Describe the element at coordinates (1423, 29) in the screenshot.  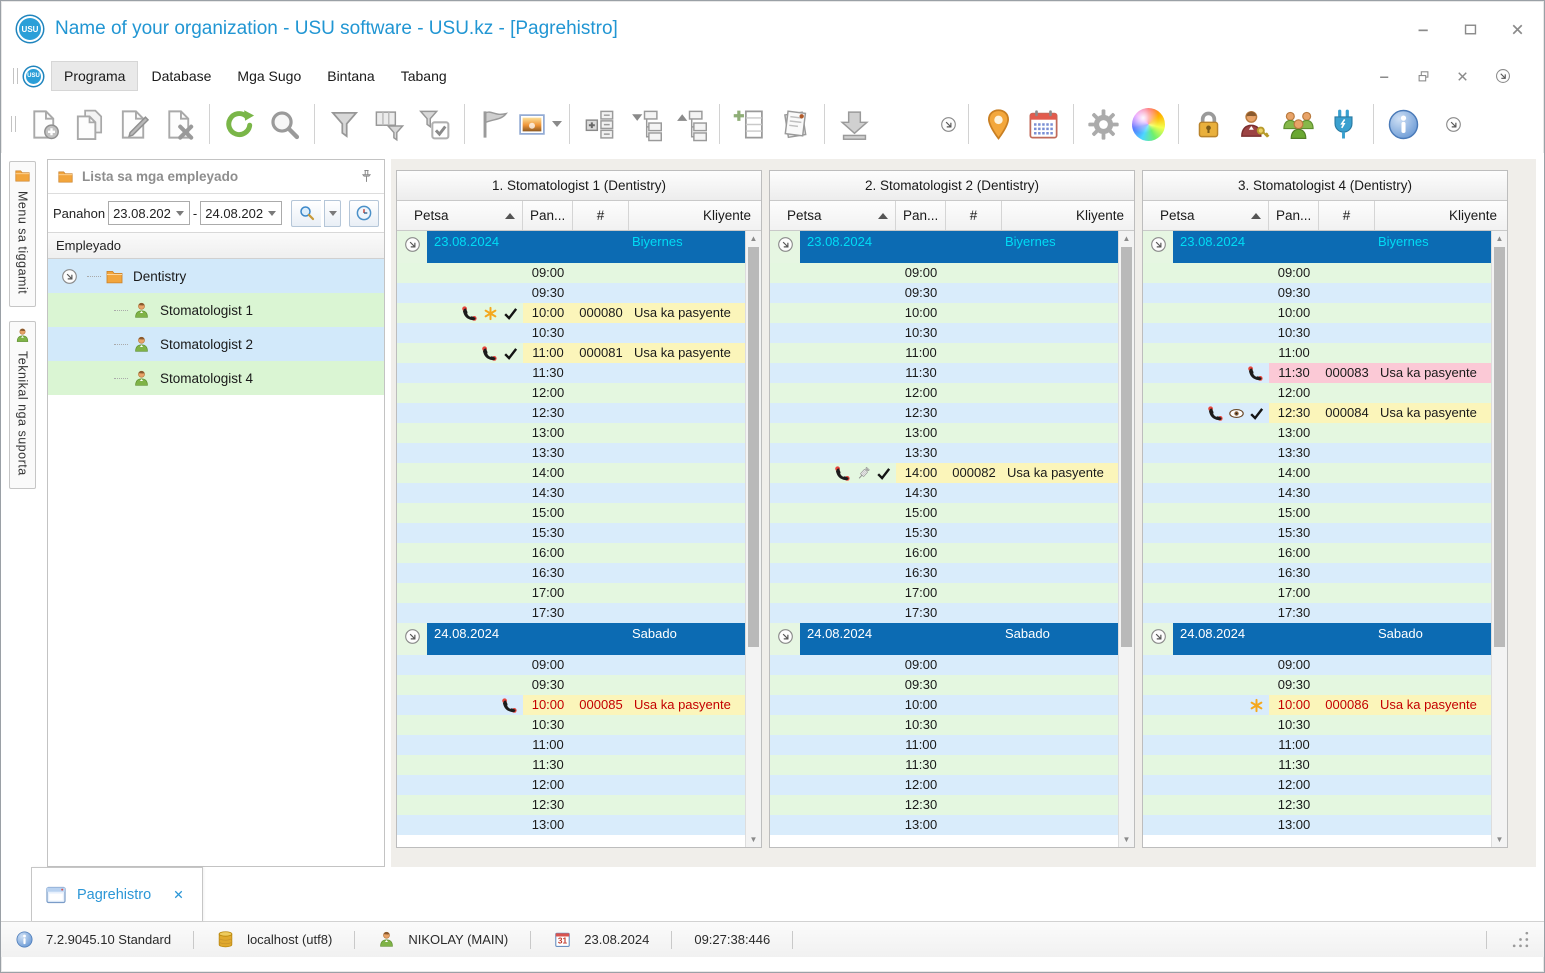
I see `minimize-icon` at that location.